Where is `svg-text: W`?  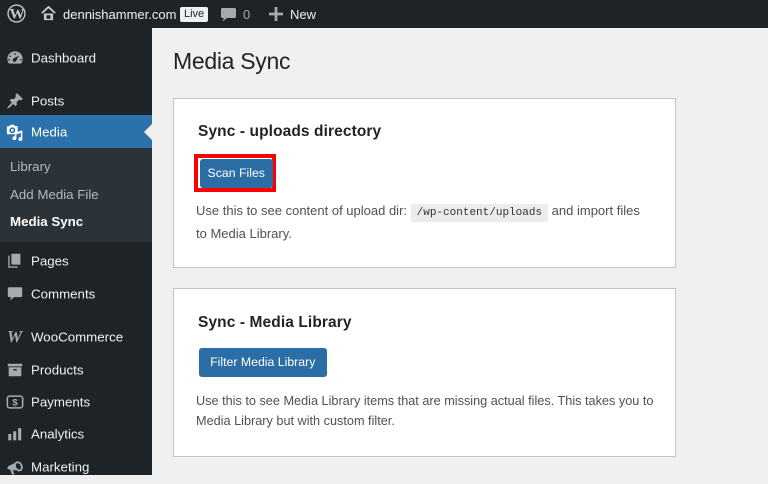
svg-text: W is located at coordinates (16, 14).